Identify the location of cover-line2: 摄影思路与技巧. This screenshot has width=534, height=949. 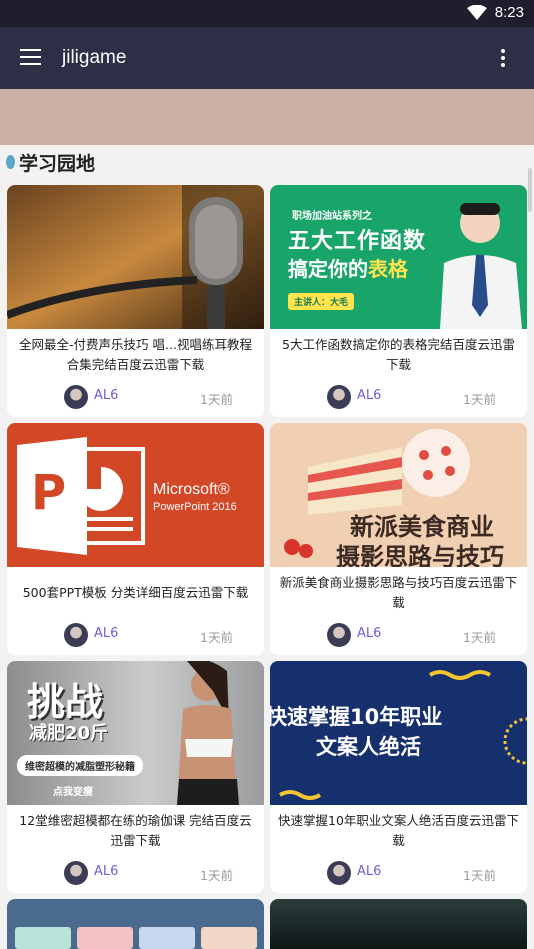
(420, 555).